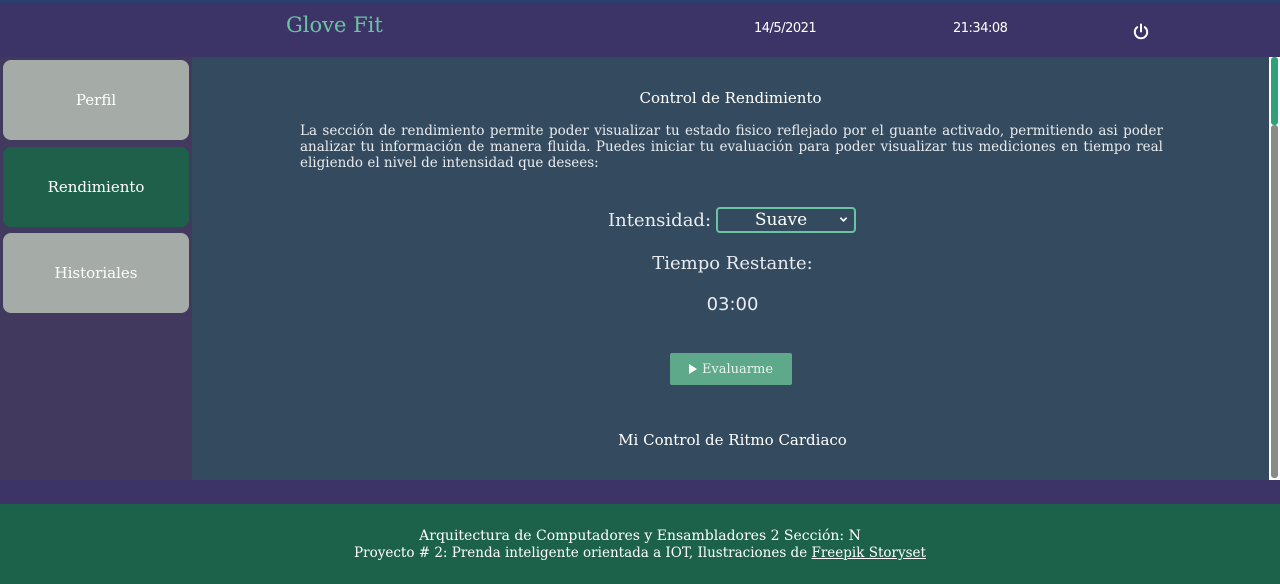 The width and height of the screenshot is (1280, 584). I want to click on scrollbar-rail, so click(1274, 301).